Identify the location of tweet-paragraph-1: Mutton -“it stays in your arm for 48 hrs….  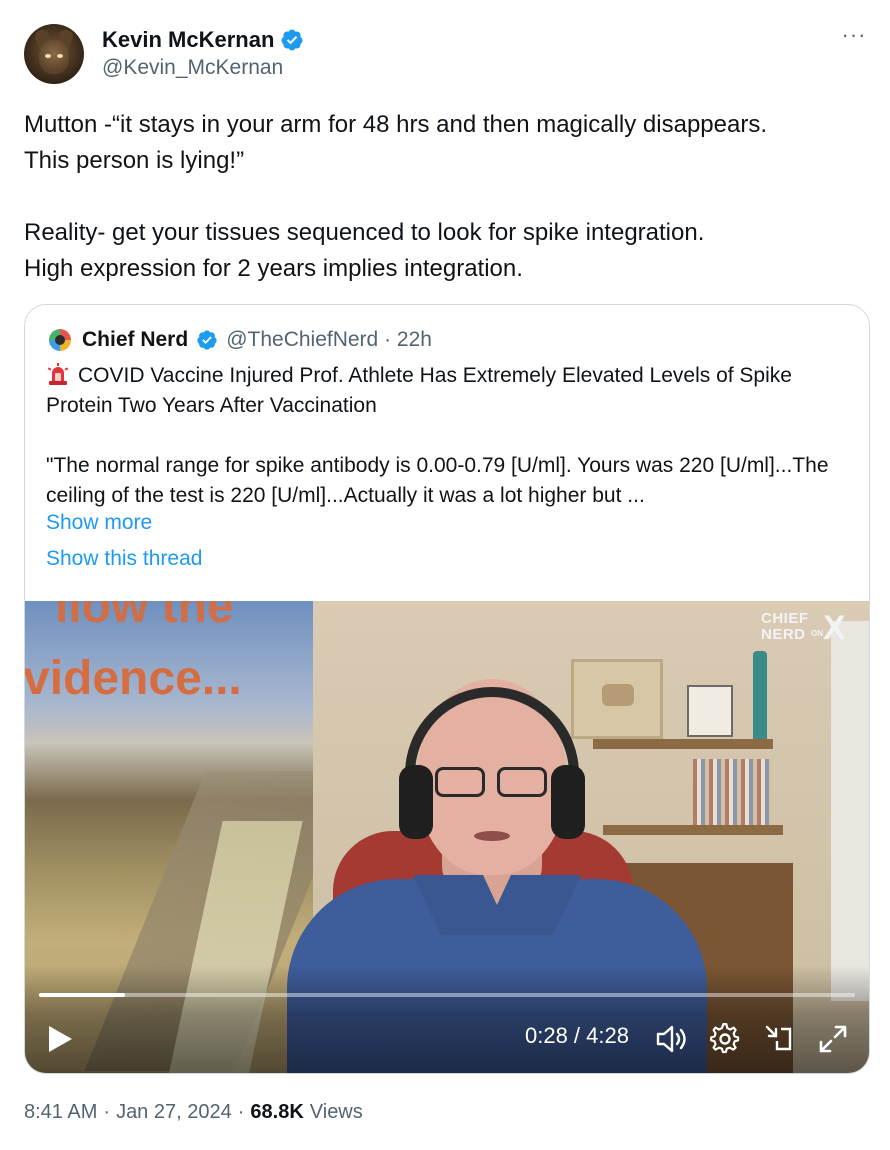
(395, 142).